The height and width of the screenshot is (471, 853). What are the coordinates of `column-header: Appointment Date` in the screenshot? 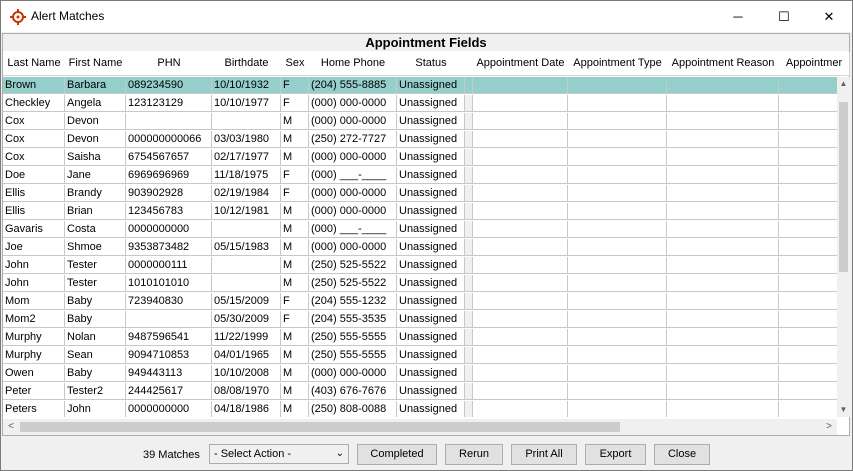 It's located at (521, 64).